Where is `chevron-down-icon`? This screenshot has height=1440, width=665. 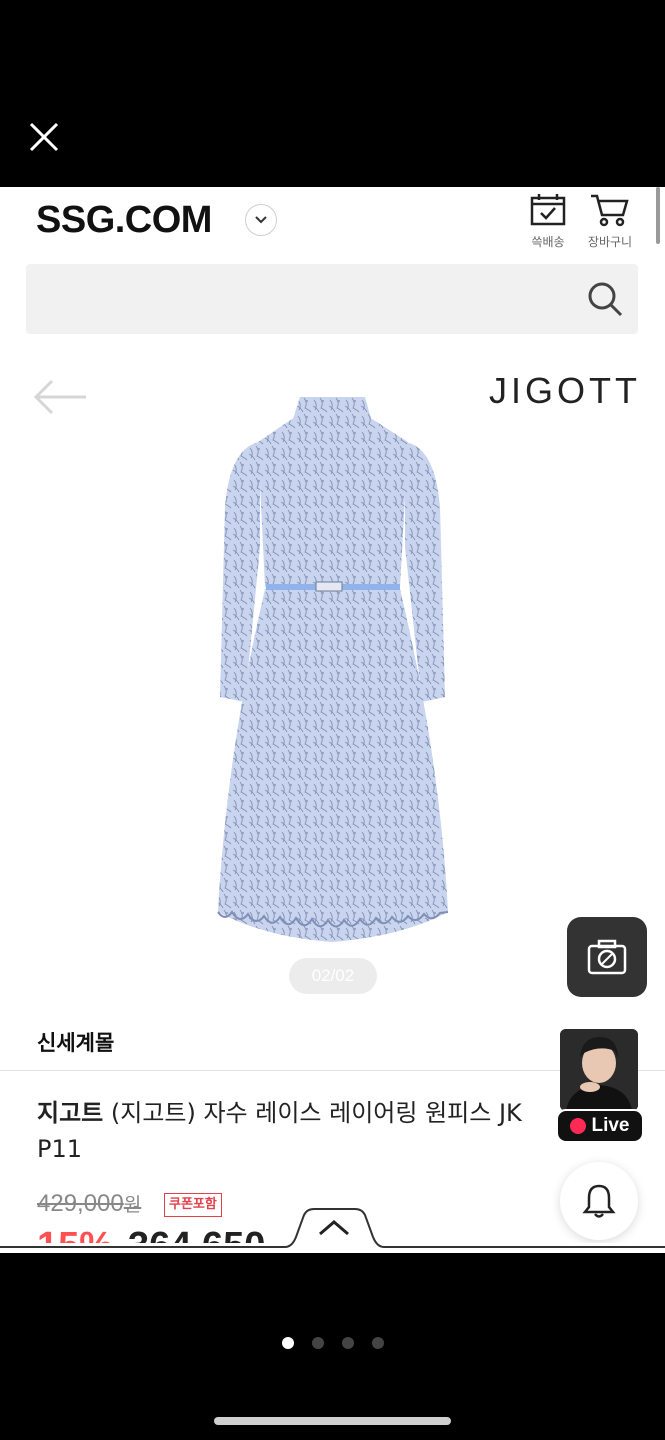 chevron-down-icon is located at coordinates (261, 220).